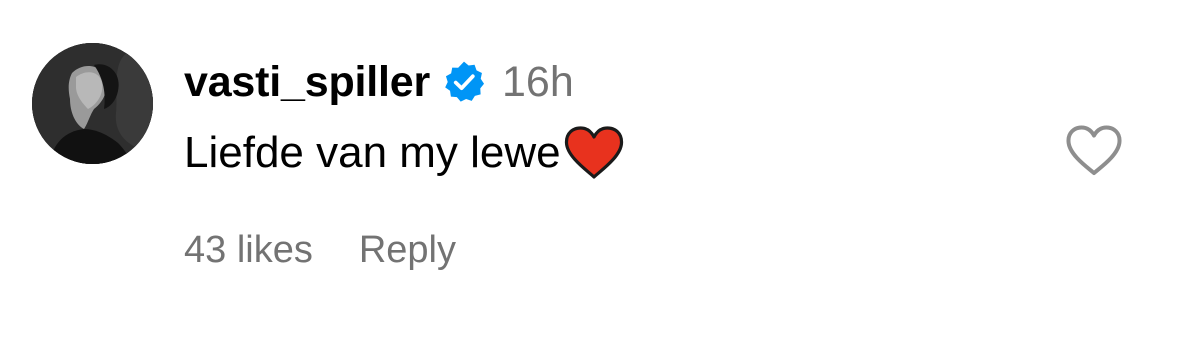  I want to click on reply-button: Reply, so click(407, 250).